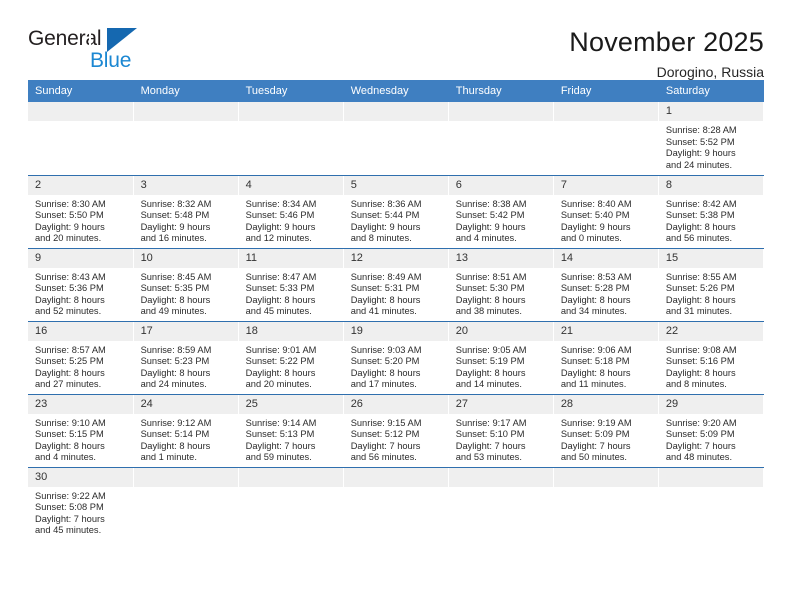 The image size is (792, 612). Describe the element at coordinates (491, 203) in the screenshot. I see `sunrise-text: Sunrise: 8:38 AM` at that location.